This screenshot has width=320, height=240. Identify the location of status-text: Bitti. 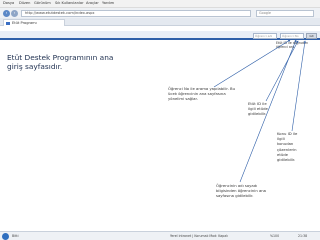
(15, 236).